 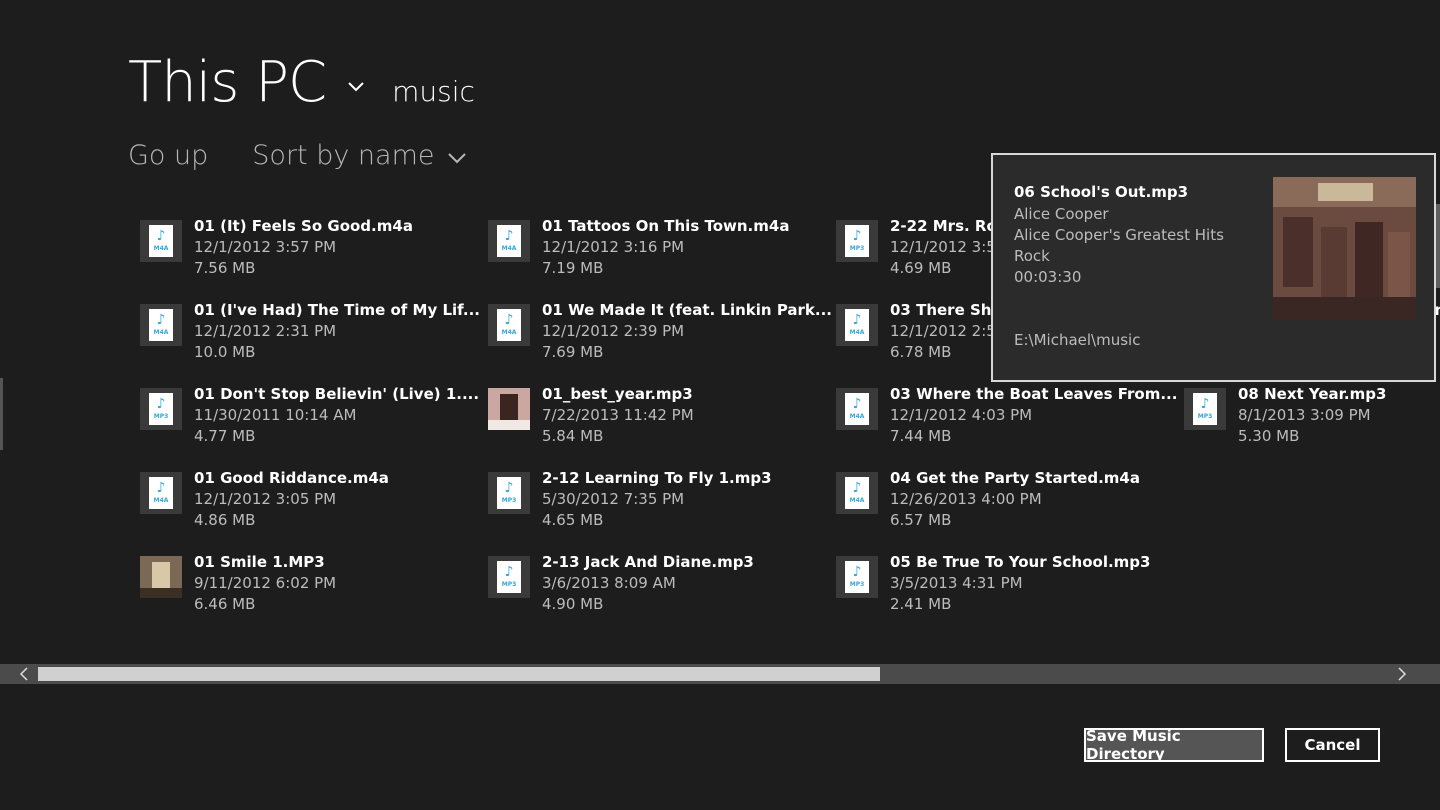 I want to click on detail-path: E:\Michael\music, so click(x=1077, y=340).